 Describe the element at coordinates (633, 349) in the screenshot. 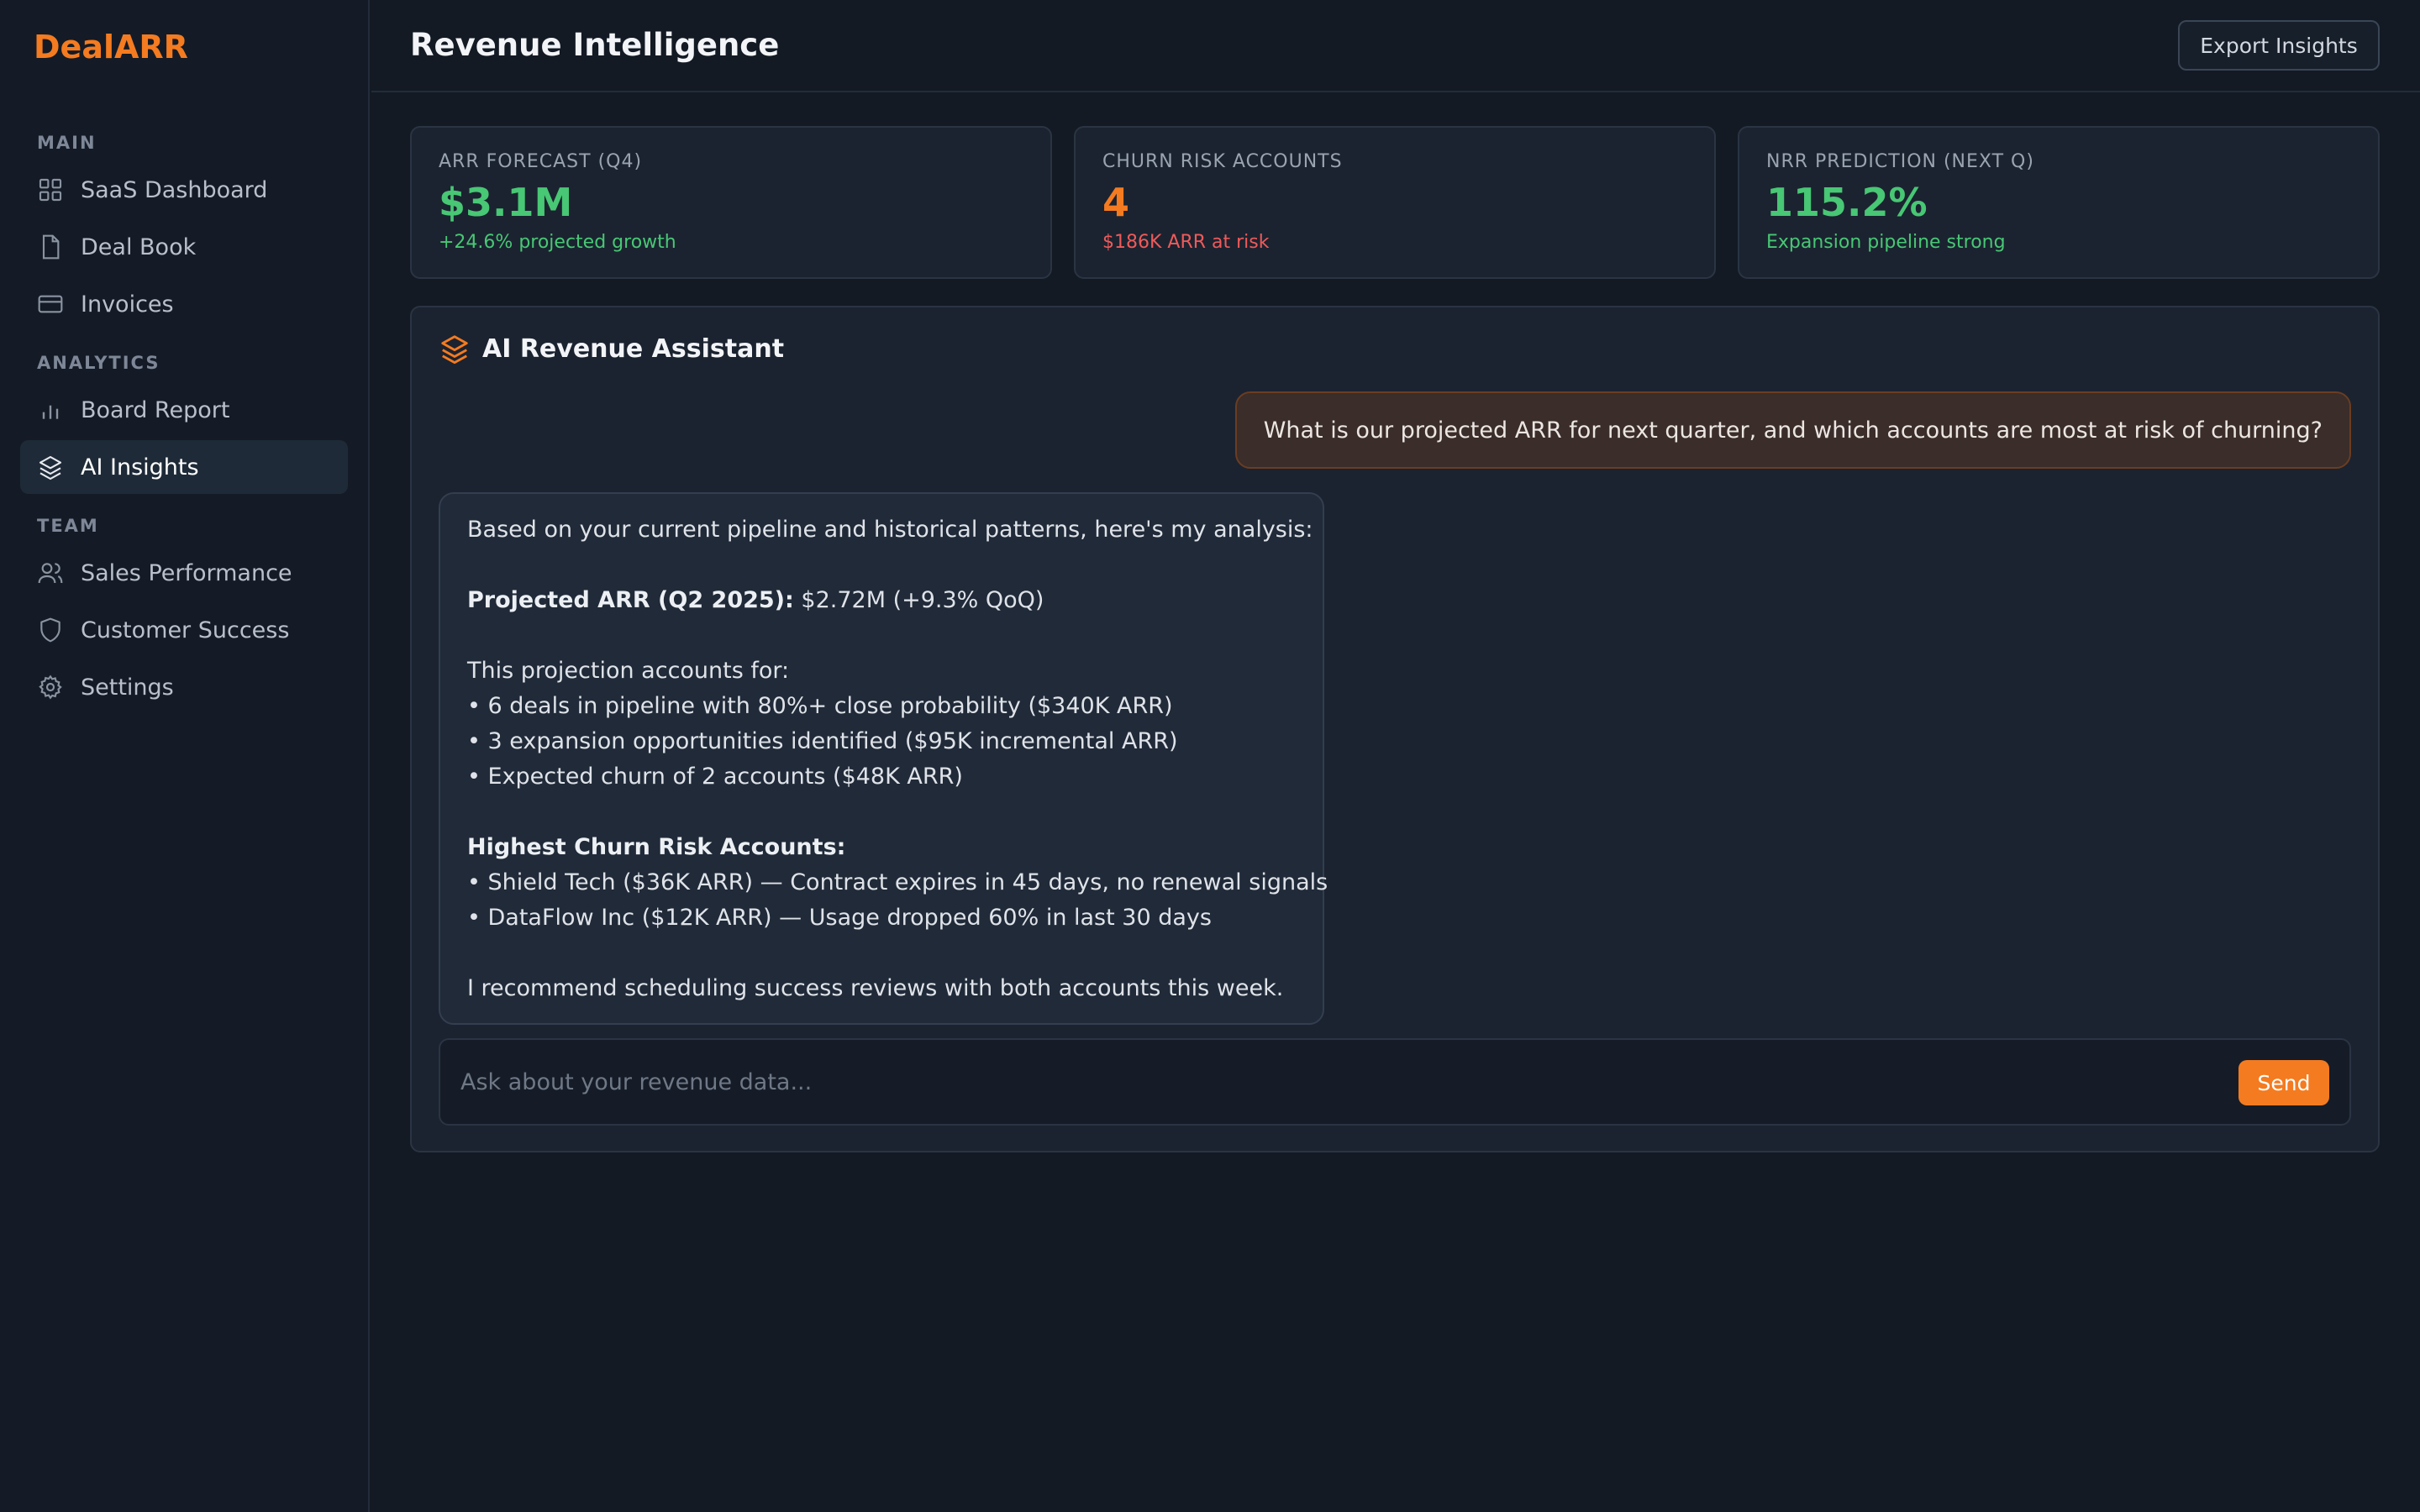

I see `assistant-title: AI Revenue Assistant` at that location.